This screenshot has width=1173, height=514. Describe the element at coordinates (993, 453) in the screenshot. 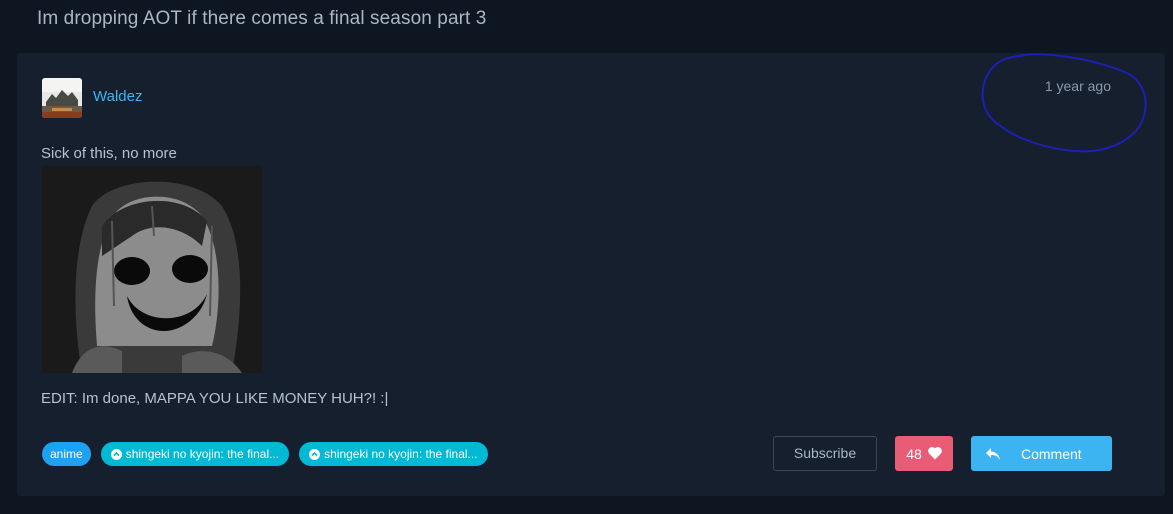

I see `reply-icon` at that location.